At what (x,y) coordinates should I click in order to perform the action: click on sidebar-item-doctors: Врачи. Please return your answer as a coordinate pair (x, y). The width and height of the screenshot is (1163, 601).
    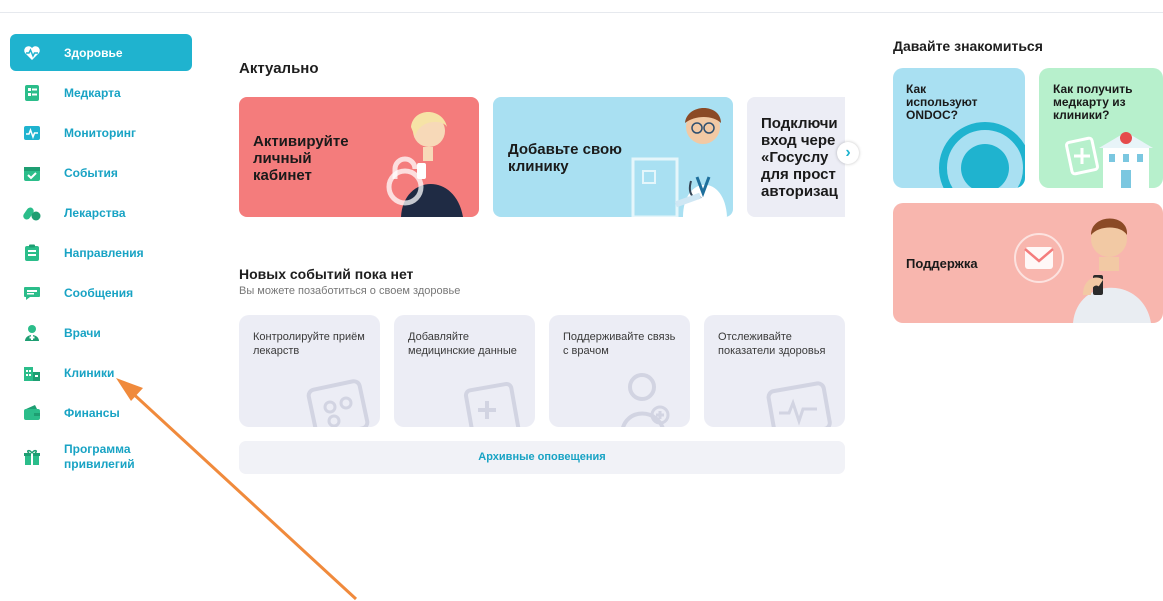
    Looking at the image, I should click on (101, 332).